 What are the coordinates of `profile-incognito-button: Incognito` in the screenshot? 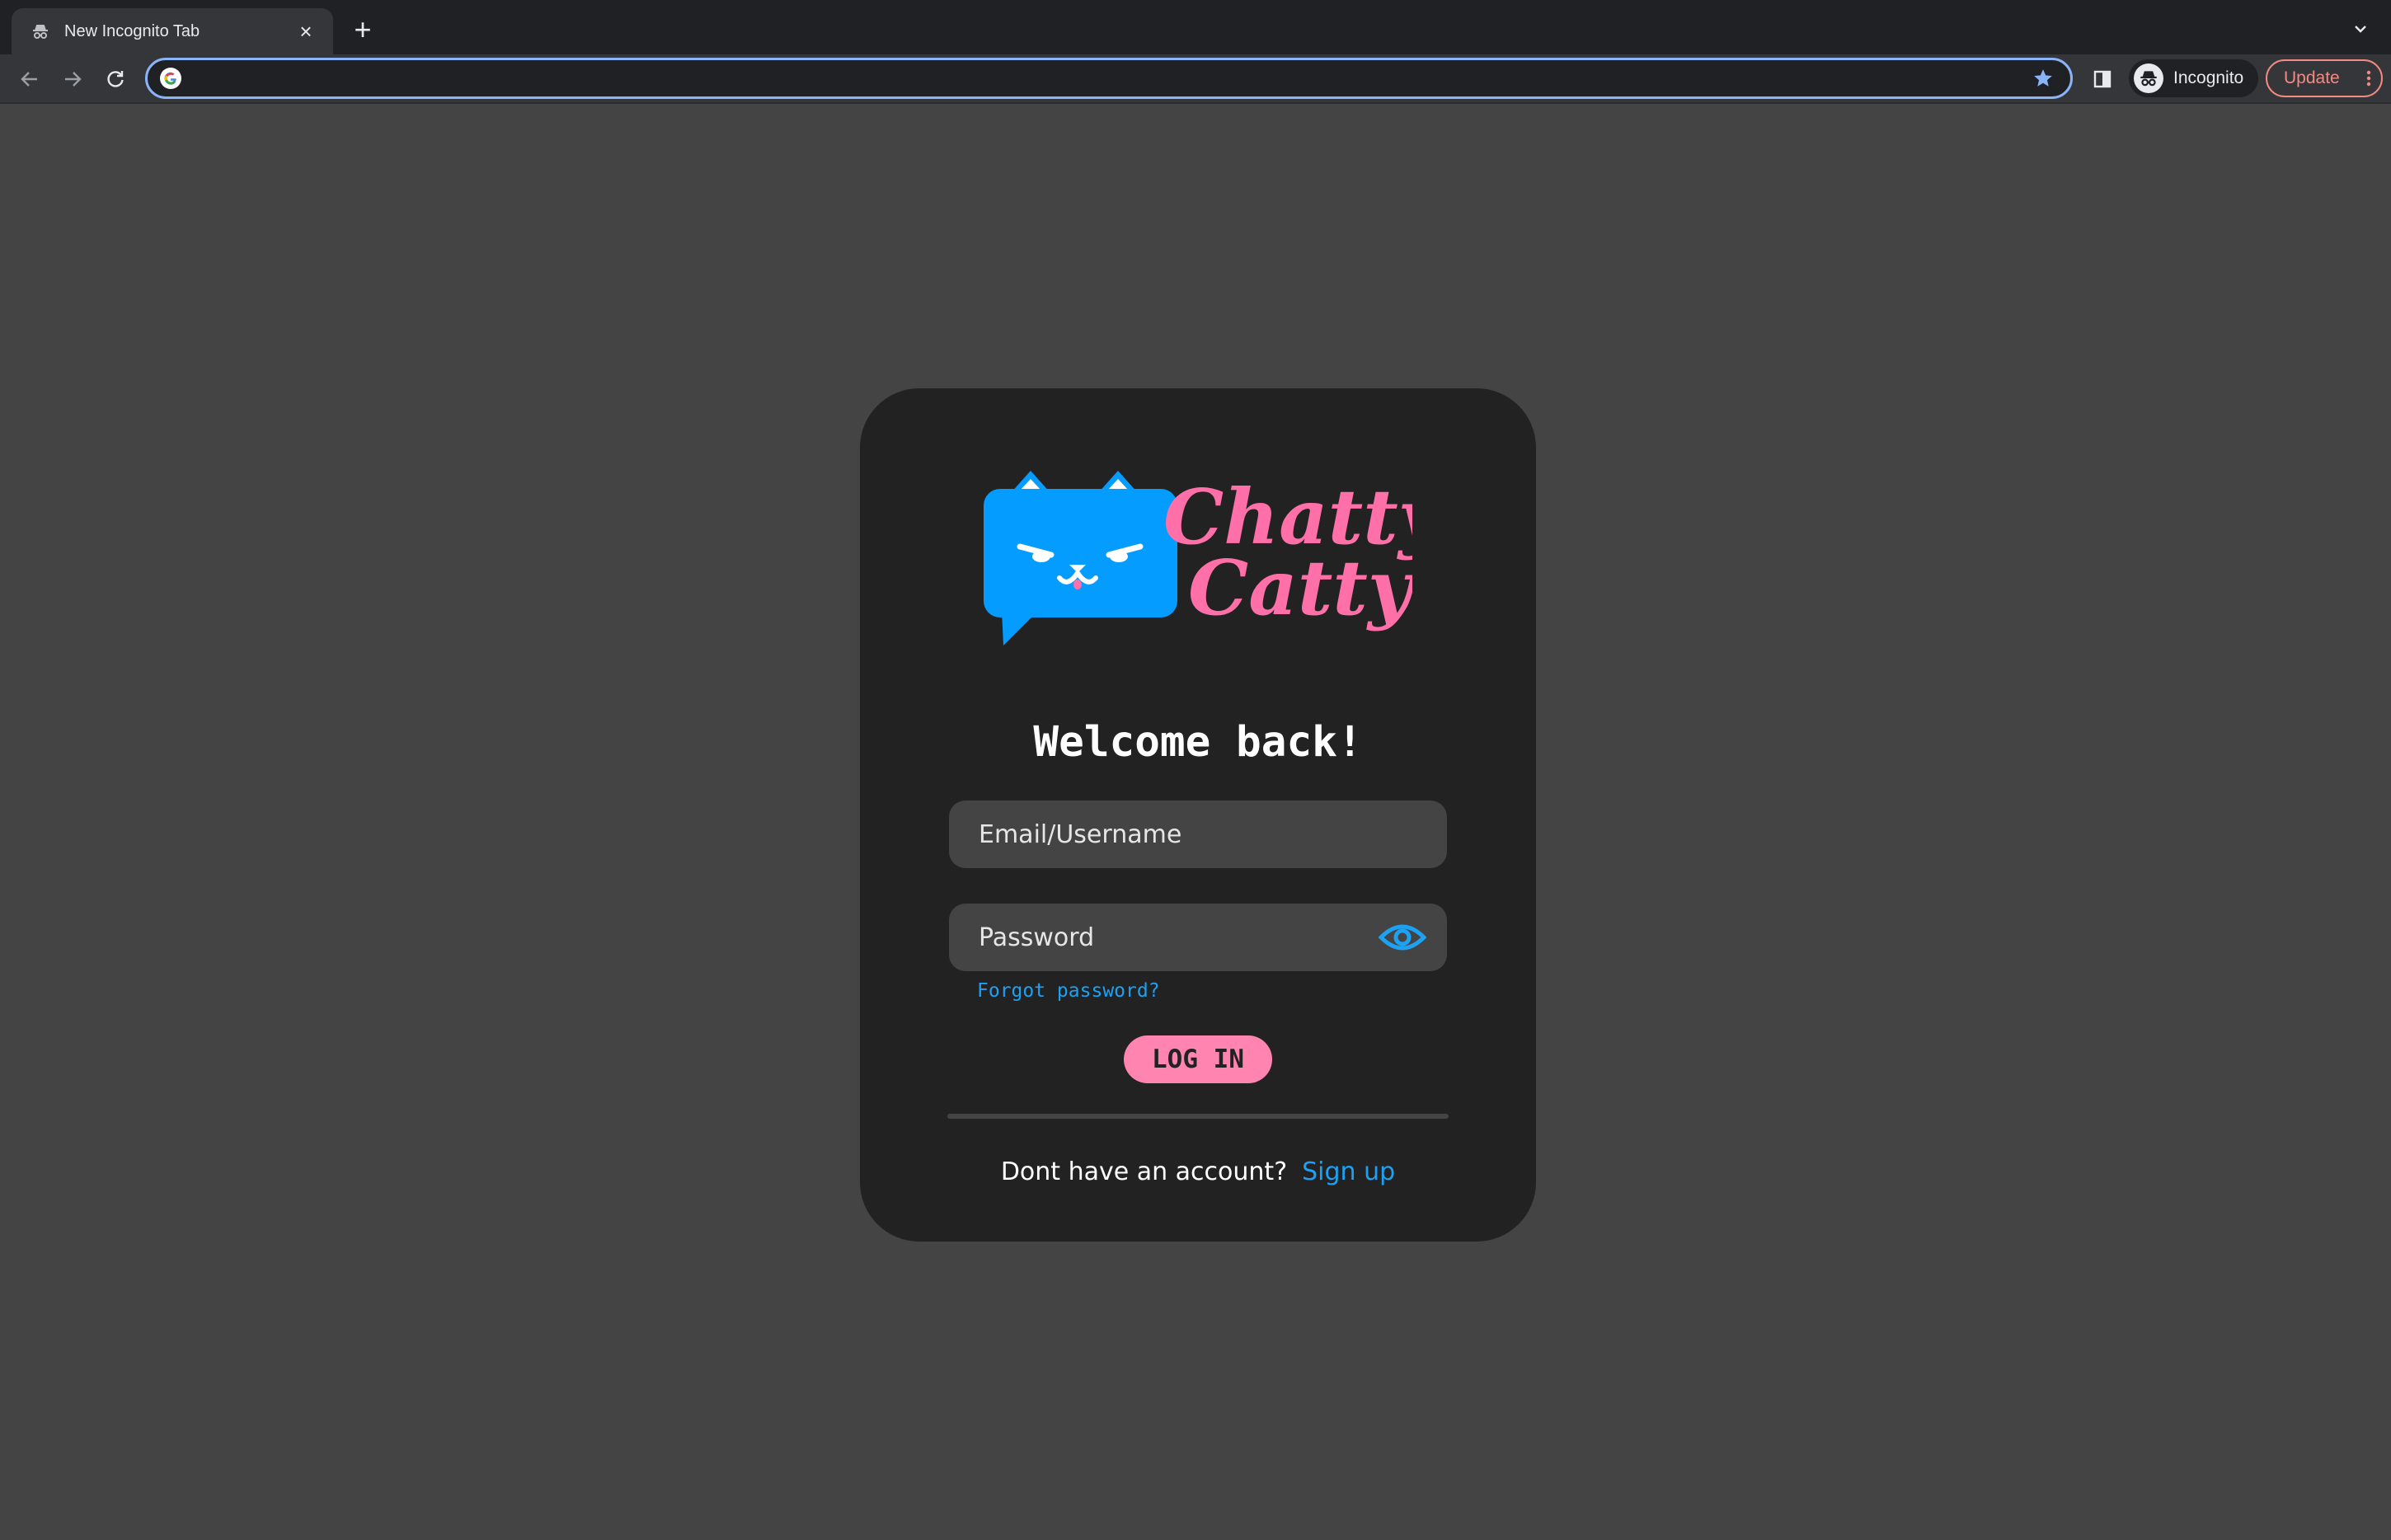 It's located at (2194, 78).